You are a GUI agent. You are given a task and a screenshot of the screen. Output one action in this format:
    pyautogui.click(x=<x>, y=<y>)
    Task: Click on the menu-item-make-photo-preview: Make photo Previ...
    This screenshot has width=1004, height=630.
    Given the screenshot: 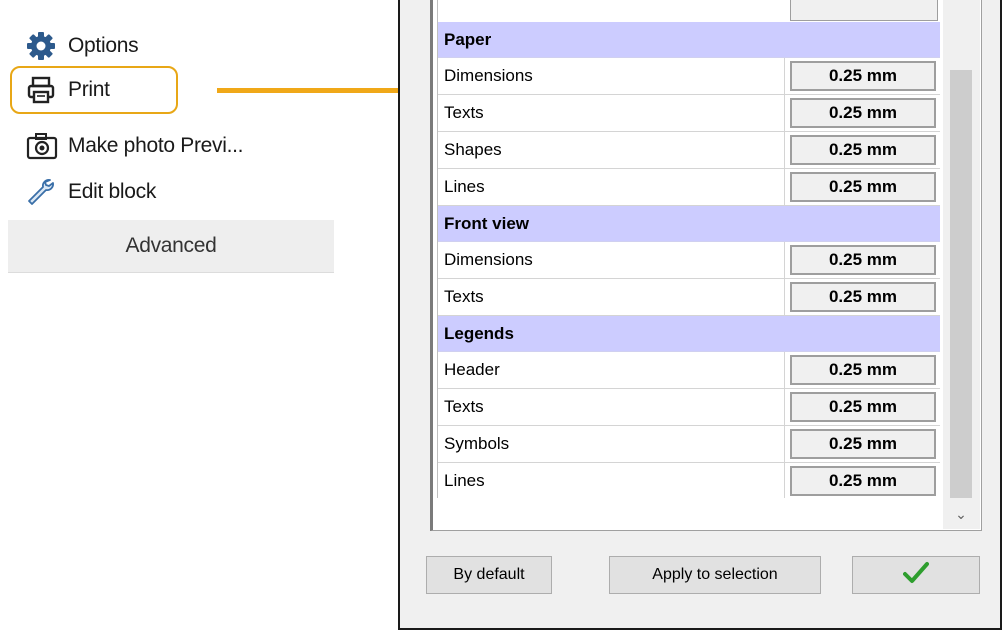 What is the action you would take?
    pyautogui.click(x=135, y=146)
    